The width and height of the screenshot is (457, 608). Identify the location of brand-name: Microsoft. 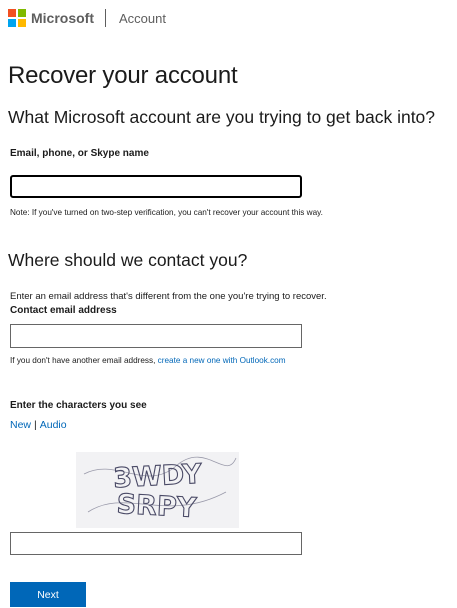
(62, 18).